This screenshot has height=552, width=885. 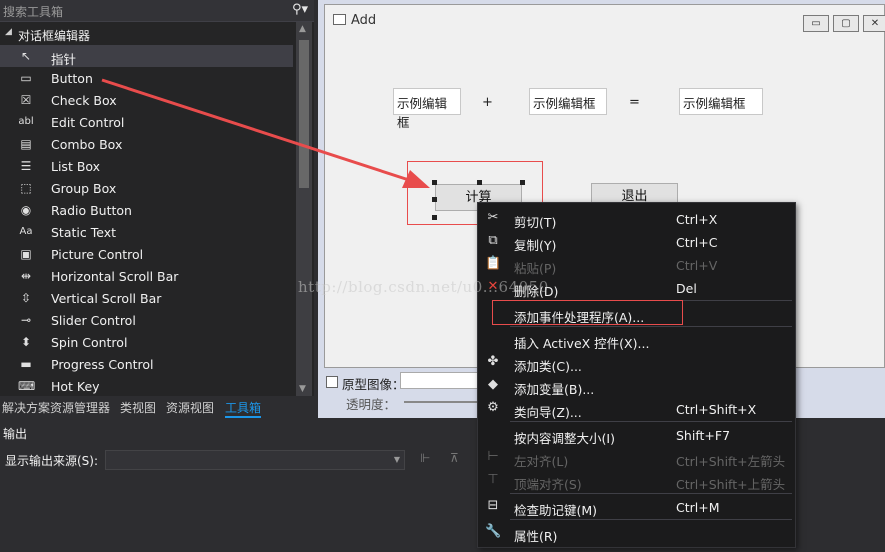 What do you see at coordinates (102, 364) in the screenshot?
I see `toolbox-item-label: Progress Control` at bounding box center [102, 364].